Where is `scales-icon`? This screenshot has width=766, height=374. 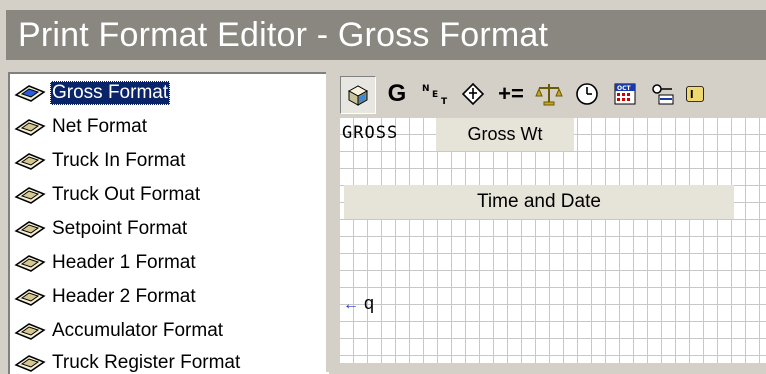
scales-icon is located at coordinates (549, 95).